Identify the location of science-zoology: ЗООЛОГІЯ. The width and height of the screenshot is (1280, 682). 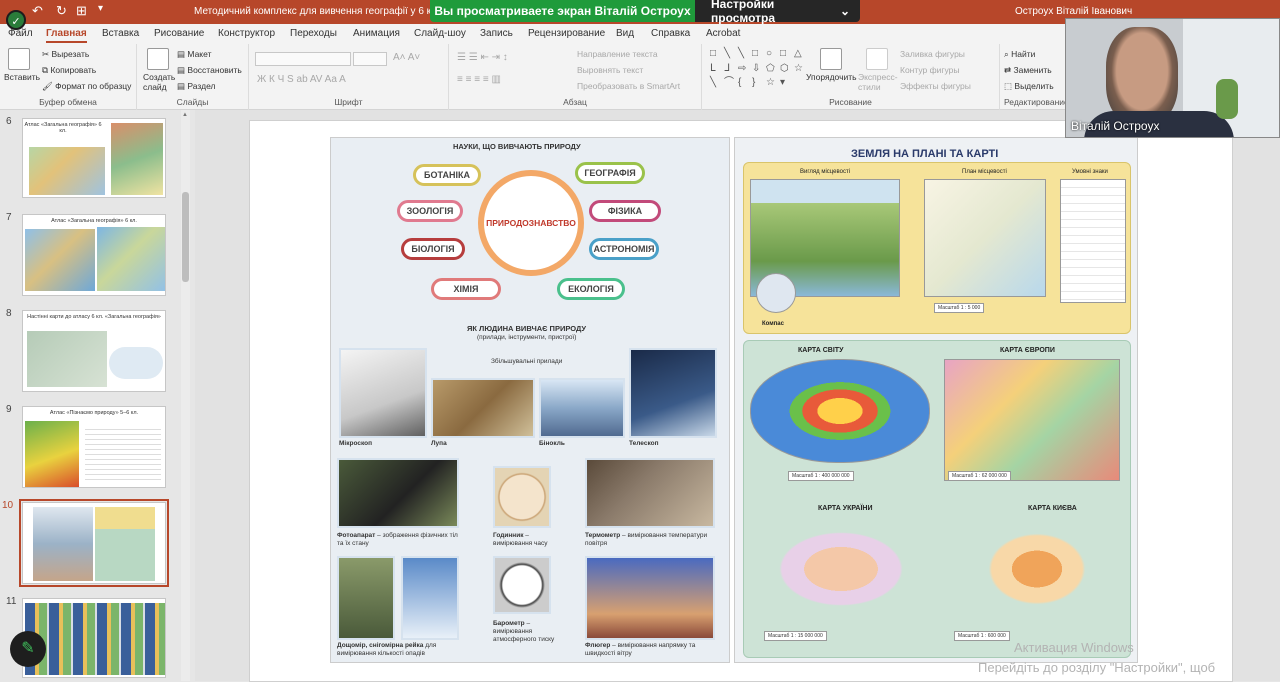
(430, 211).